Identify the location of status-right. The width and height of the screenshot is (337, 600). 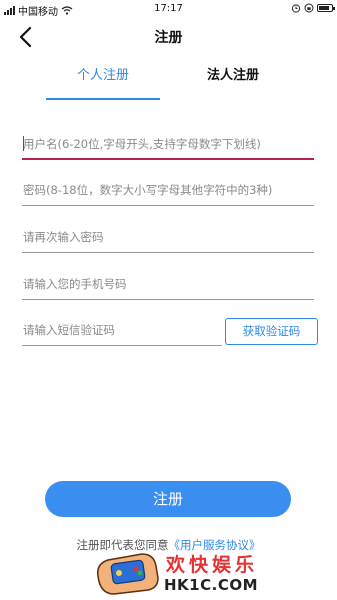
(313, 8).